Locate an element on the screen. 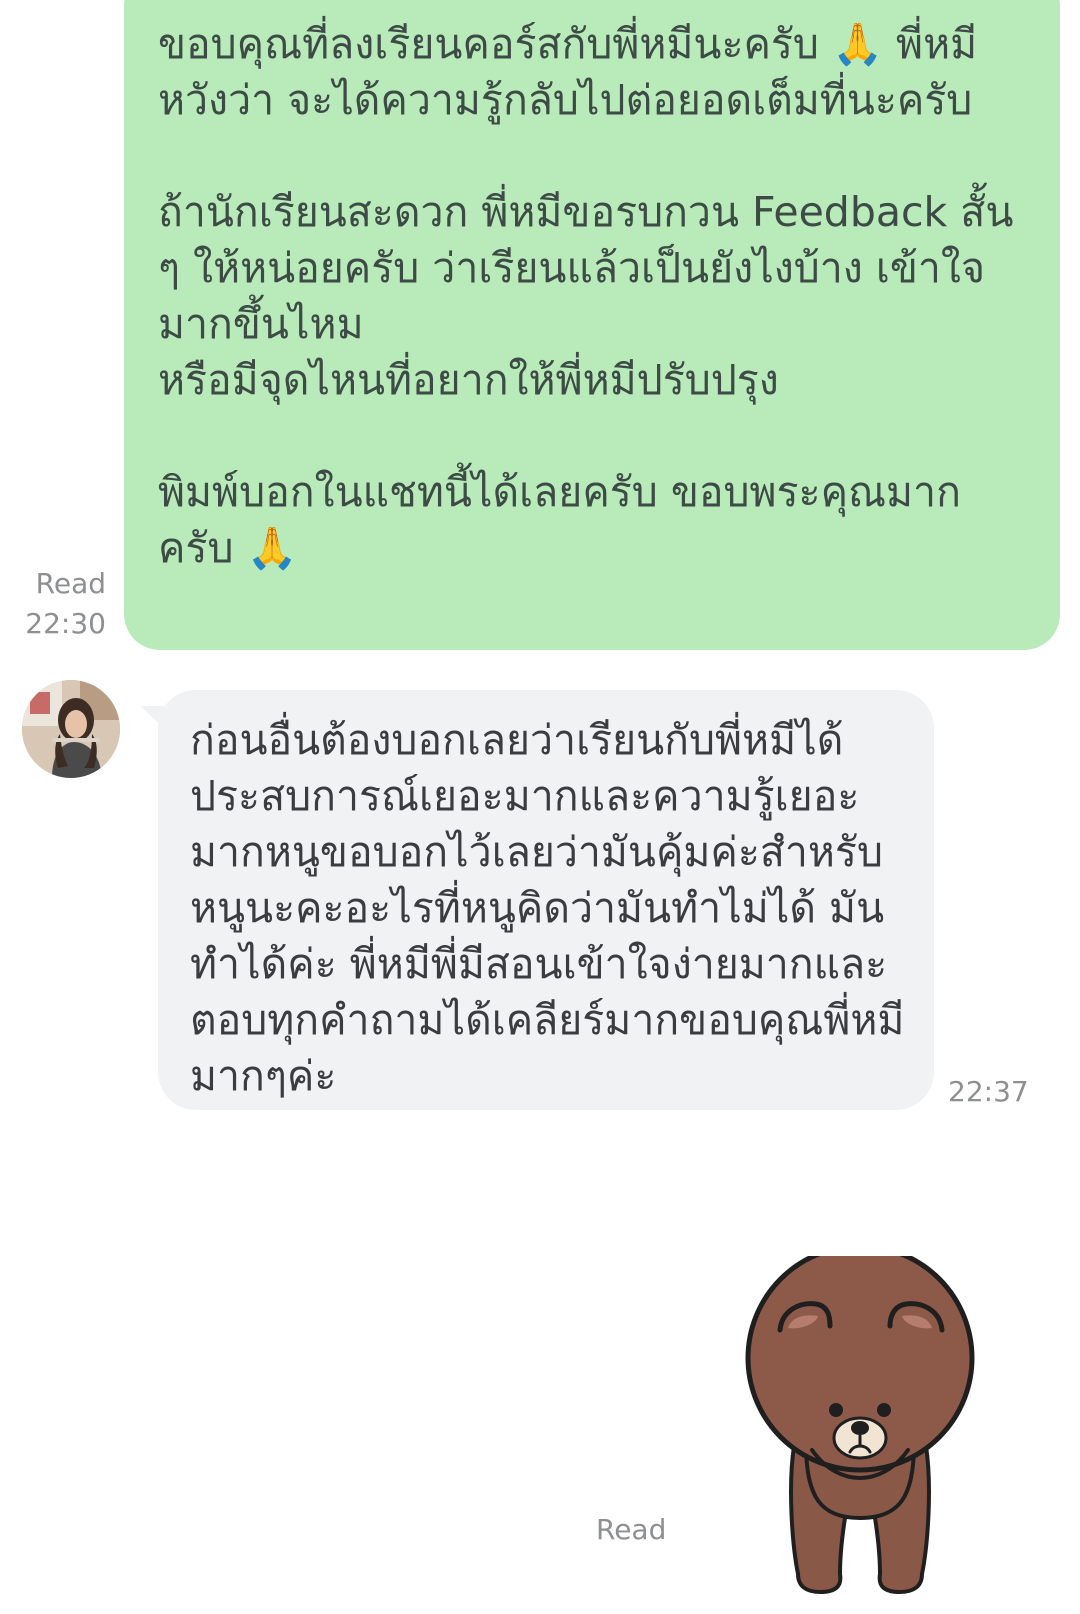  message-timestamp: 22:37 is located at coordinates (988, 1091).